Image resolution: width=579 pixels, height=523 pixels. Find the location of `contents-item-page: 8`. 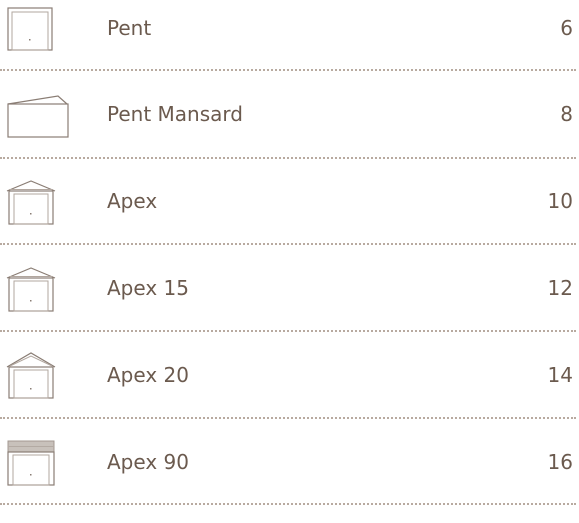

contents-item-page: 8 is located at coordinates (566, 114).